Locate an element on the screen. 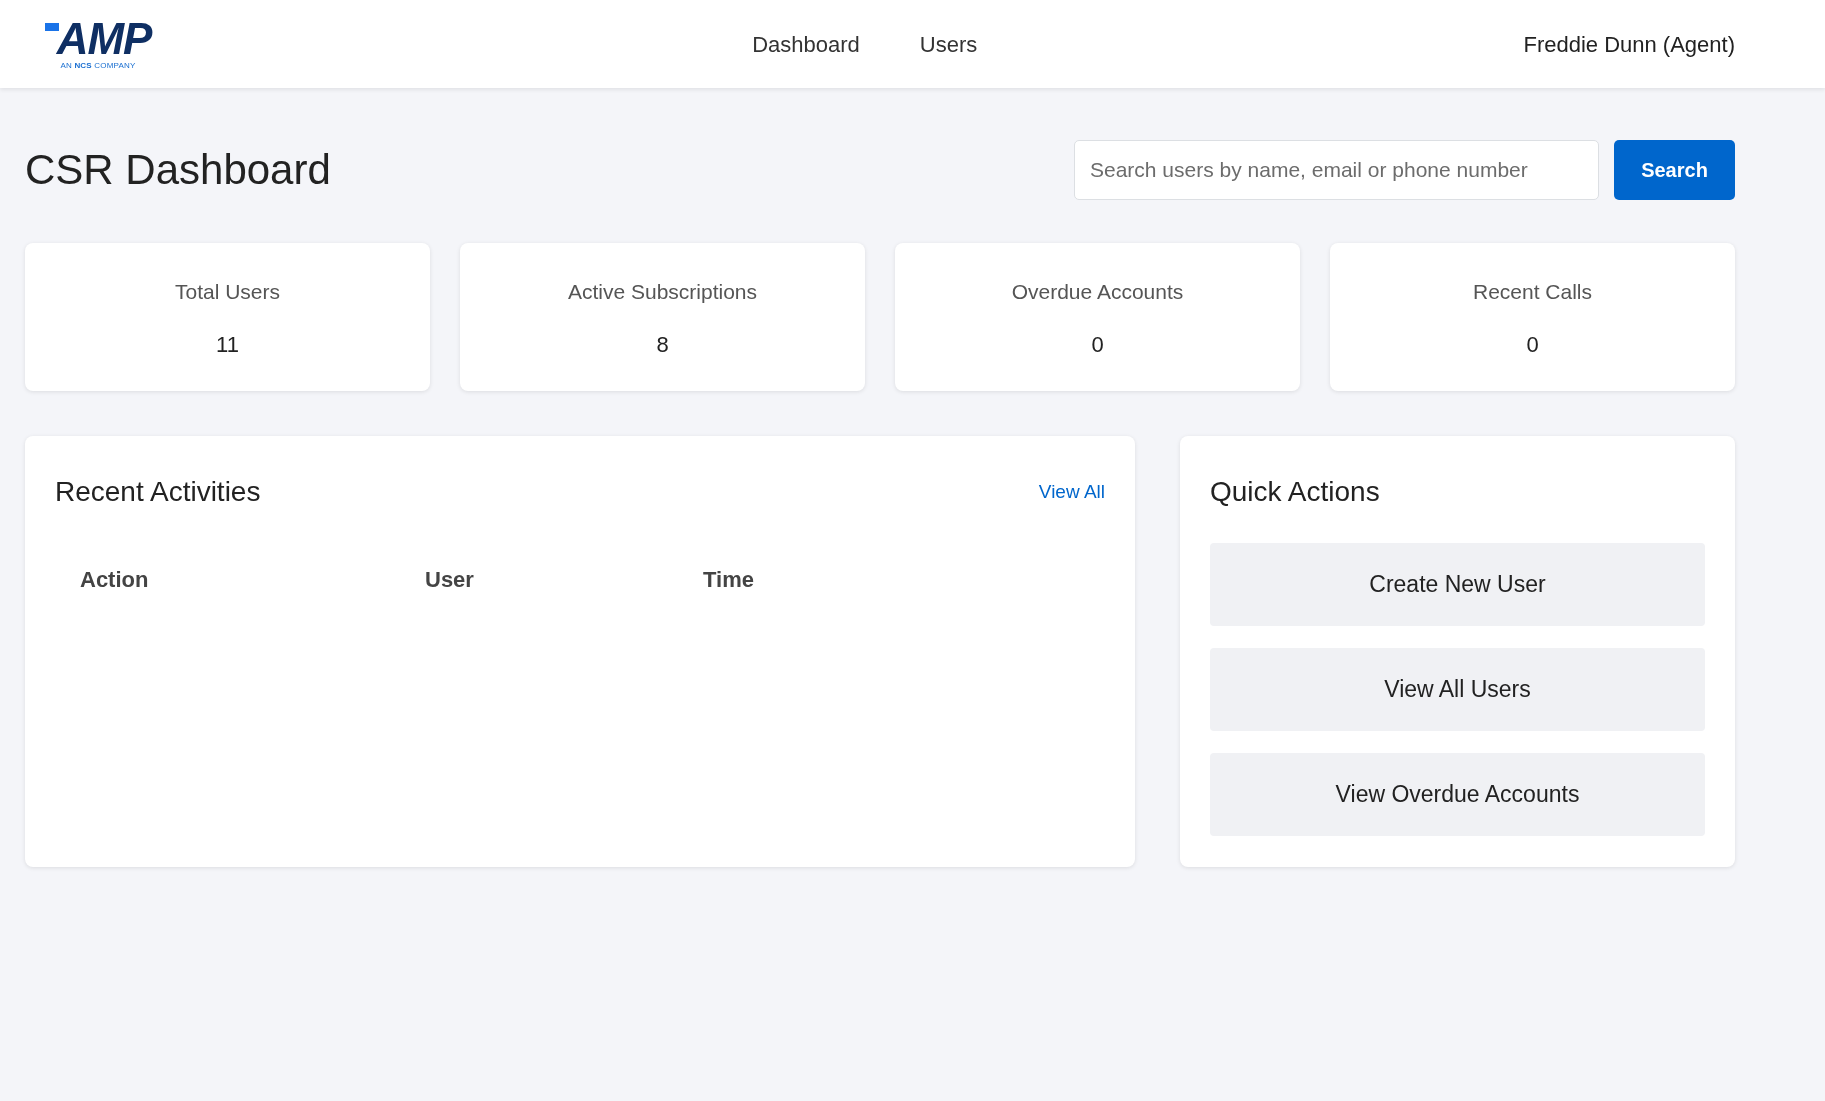 Image resolution: width=1825 pixels, height=1101 pixels. page-title: CSR Dashboard is located at coordinates (178, 170).